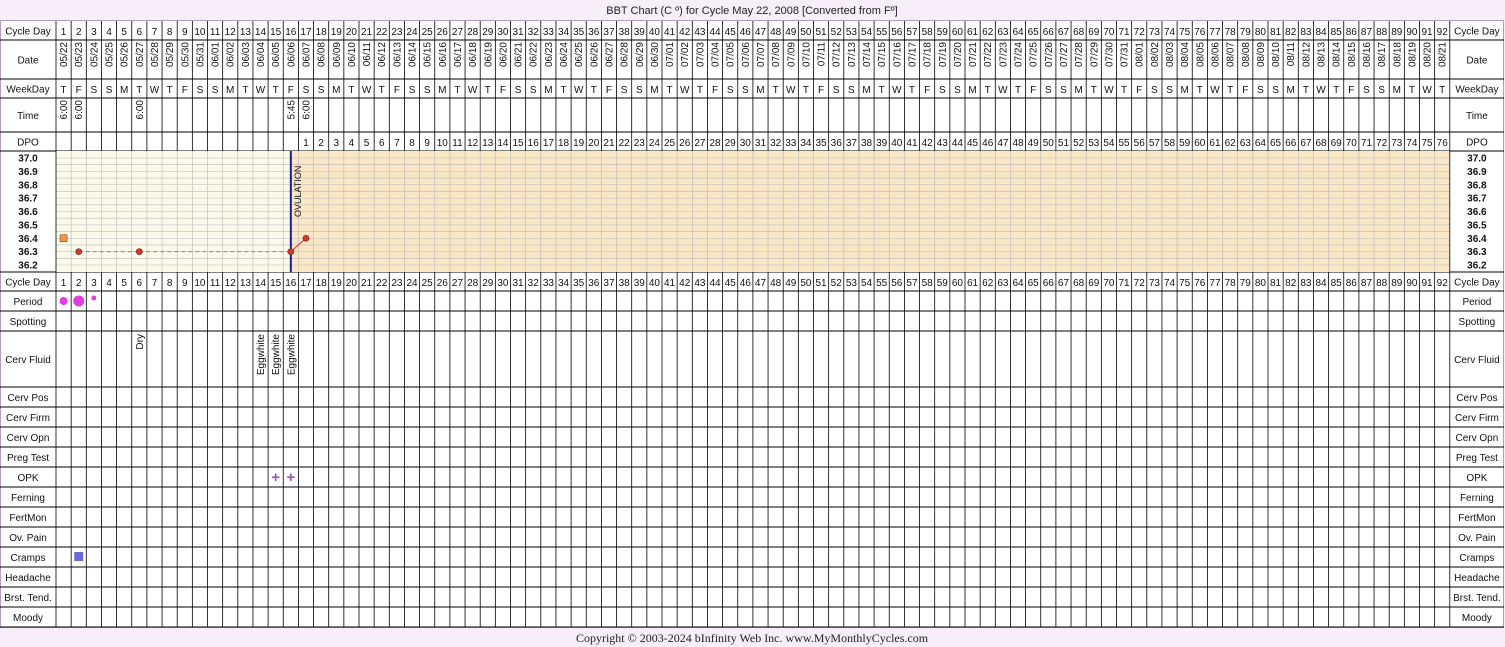  I want to click on cerv-fluid-label: Dry, so click(140, 342).